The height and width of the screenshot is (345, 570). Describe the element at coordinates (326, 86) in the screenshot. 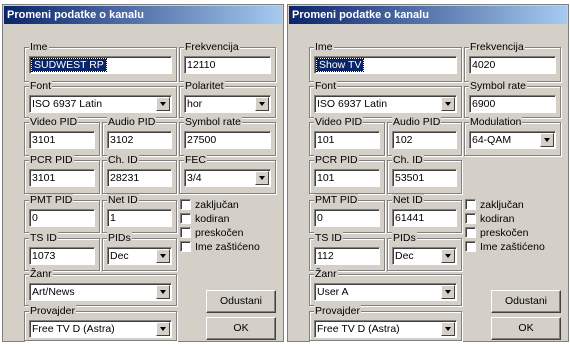

I see `font-label: Font` at that location.